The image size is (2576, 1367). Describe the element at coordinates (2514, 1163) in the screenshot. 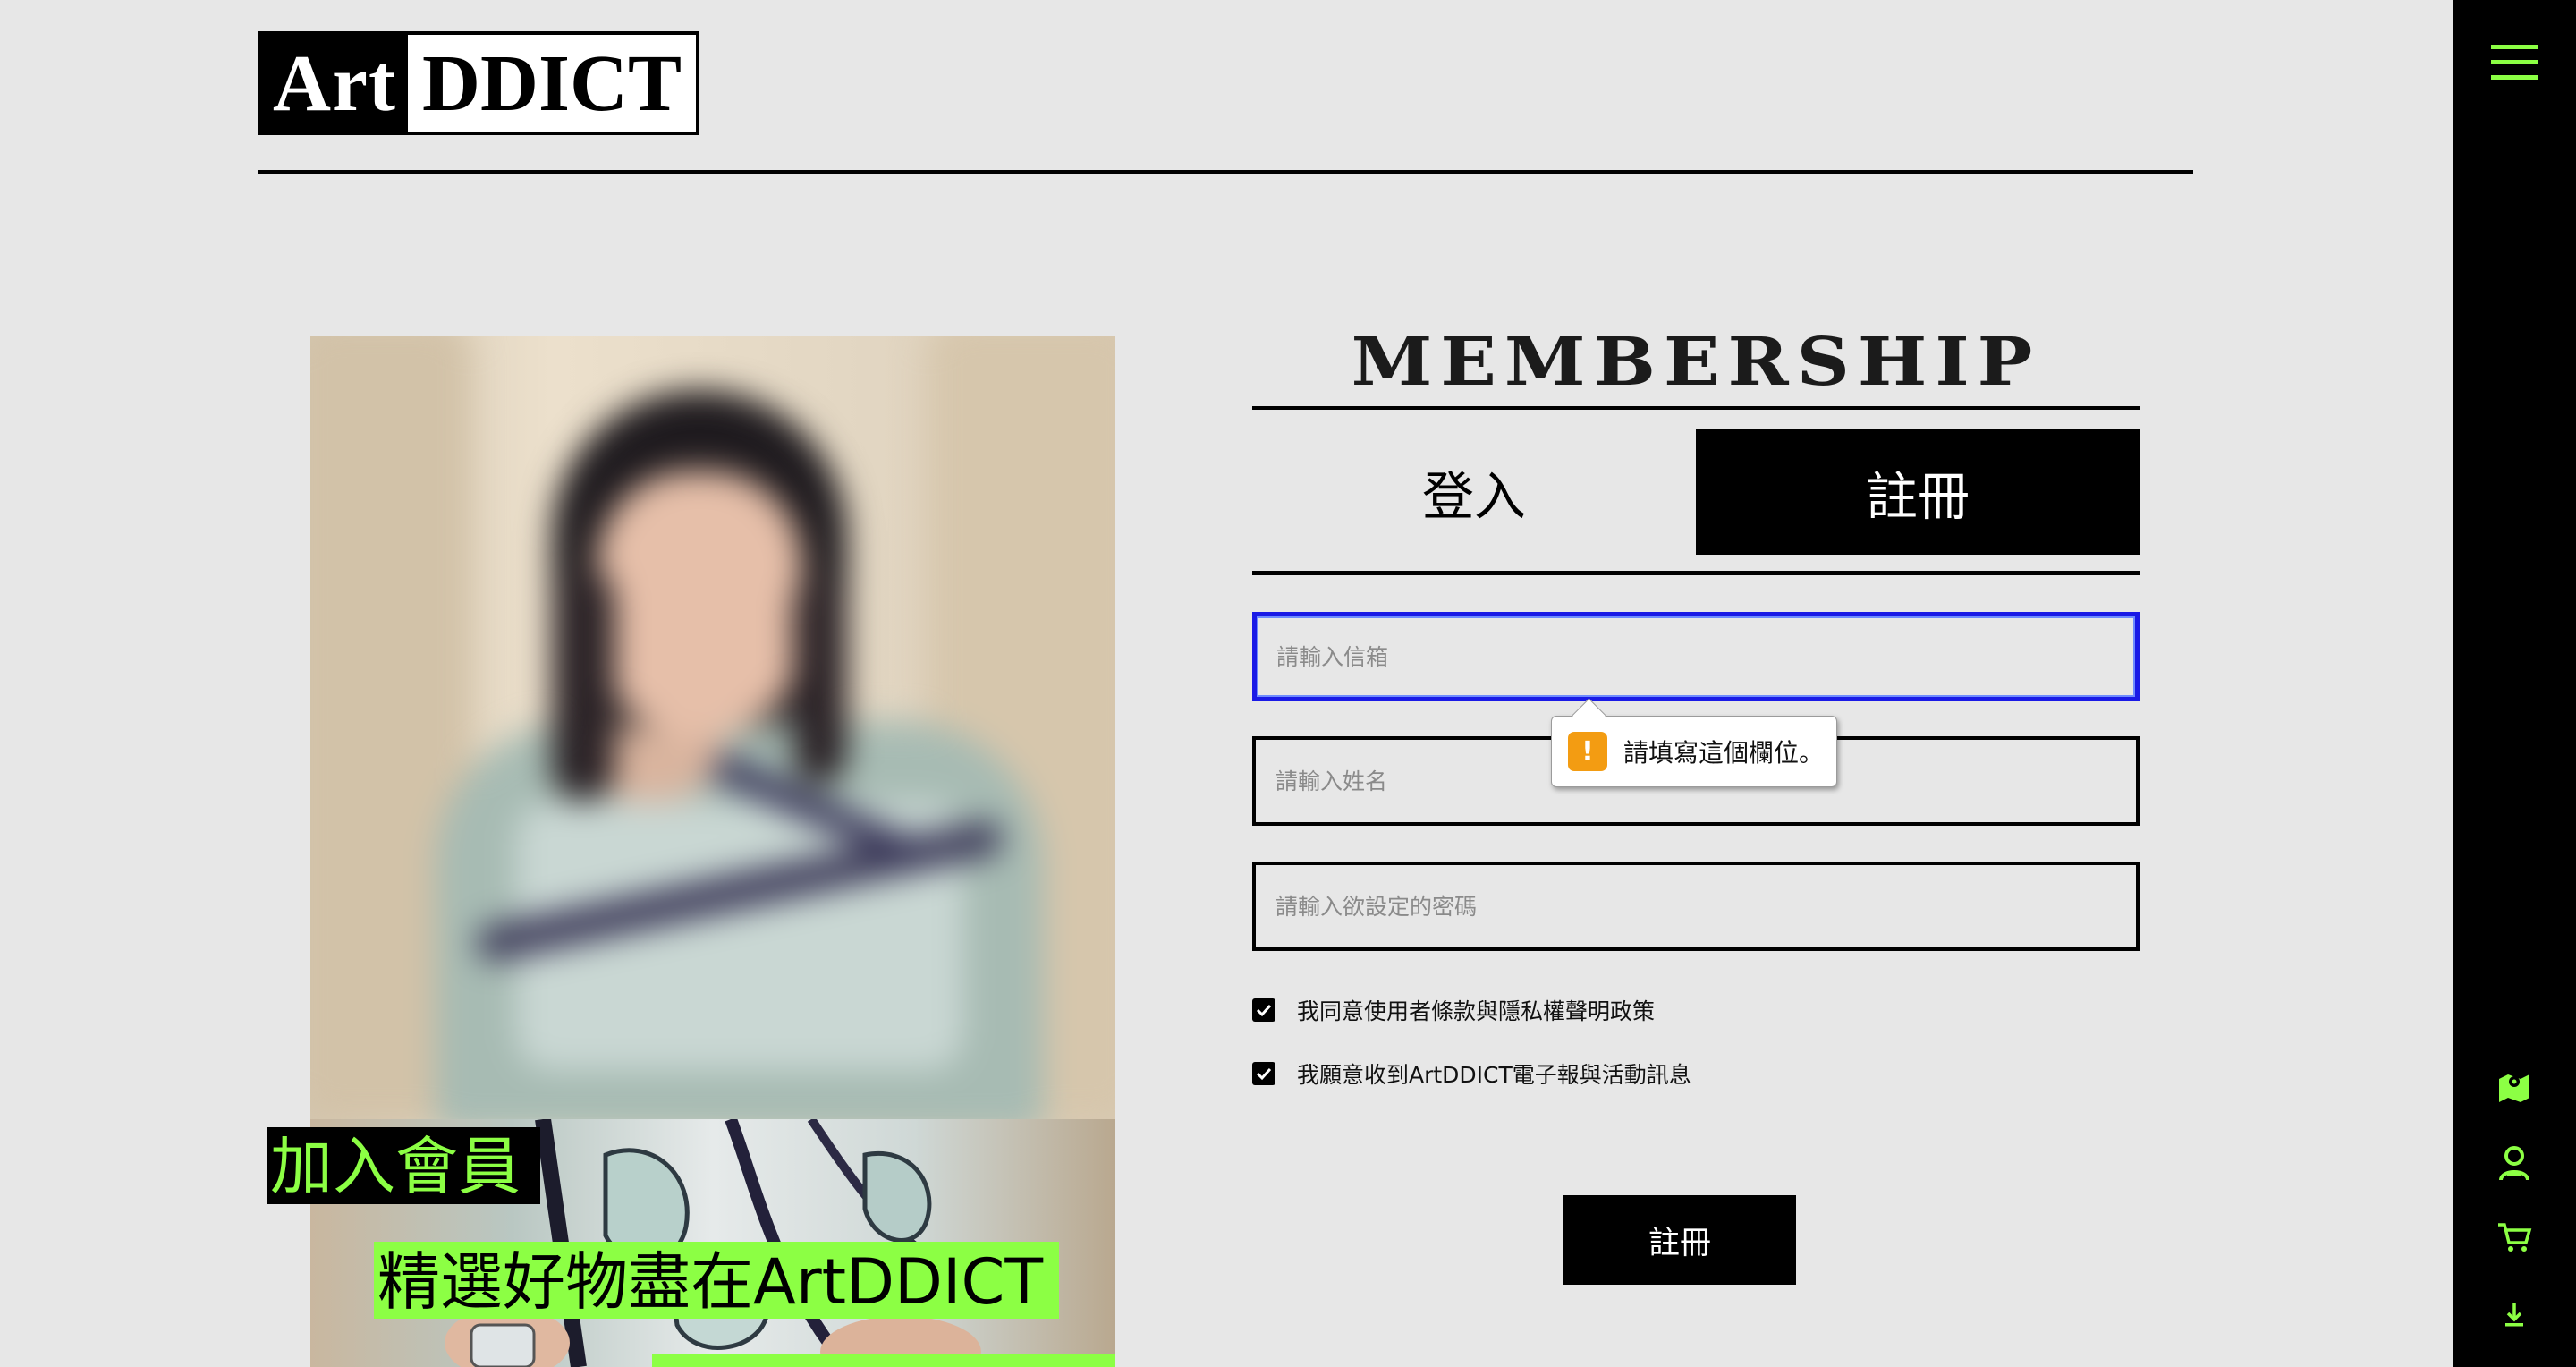

I see `user-icon` at that location.